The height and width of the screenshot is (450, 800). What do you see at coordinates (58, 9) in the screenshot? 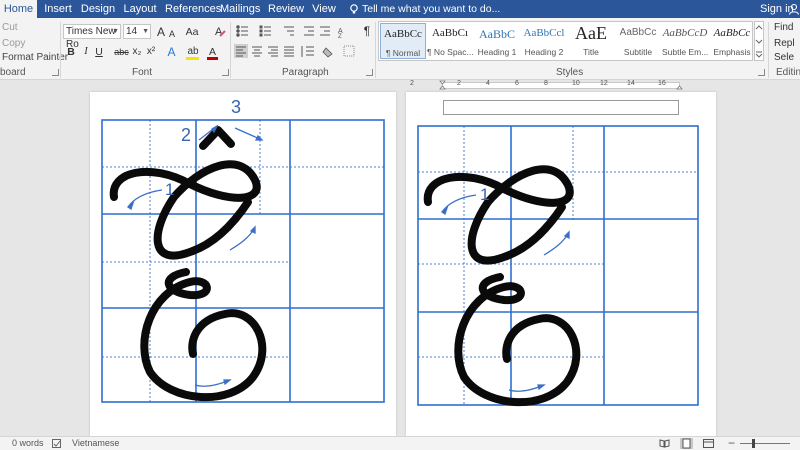
I see `tab-insert: Insert` at bounding box center [58, 9].